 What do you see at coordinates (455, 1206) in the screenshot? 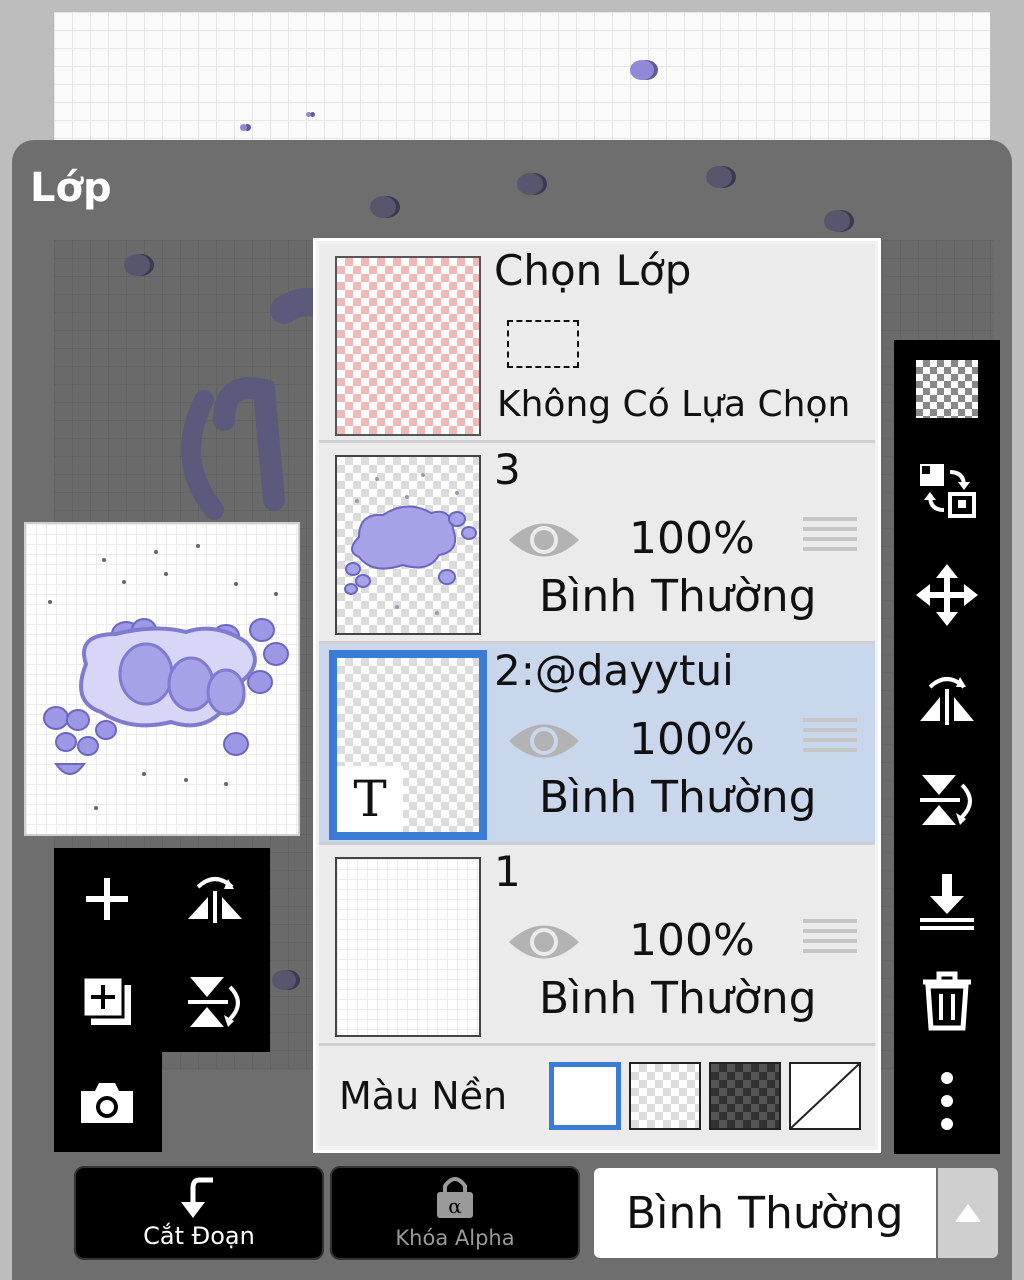
I see `svg-text: α` at bounding box center [455, 1206].